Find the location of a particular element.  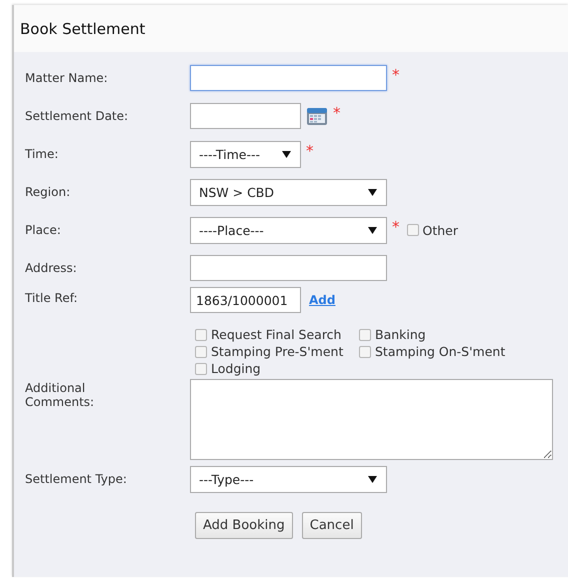

checkbox-option: Stamping Pre-S'ment is located at coordinates (277, 351).